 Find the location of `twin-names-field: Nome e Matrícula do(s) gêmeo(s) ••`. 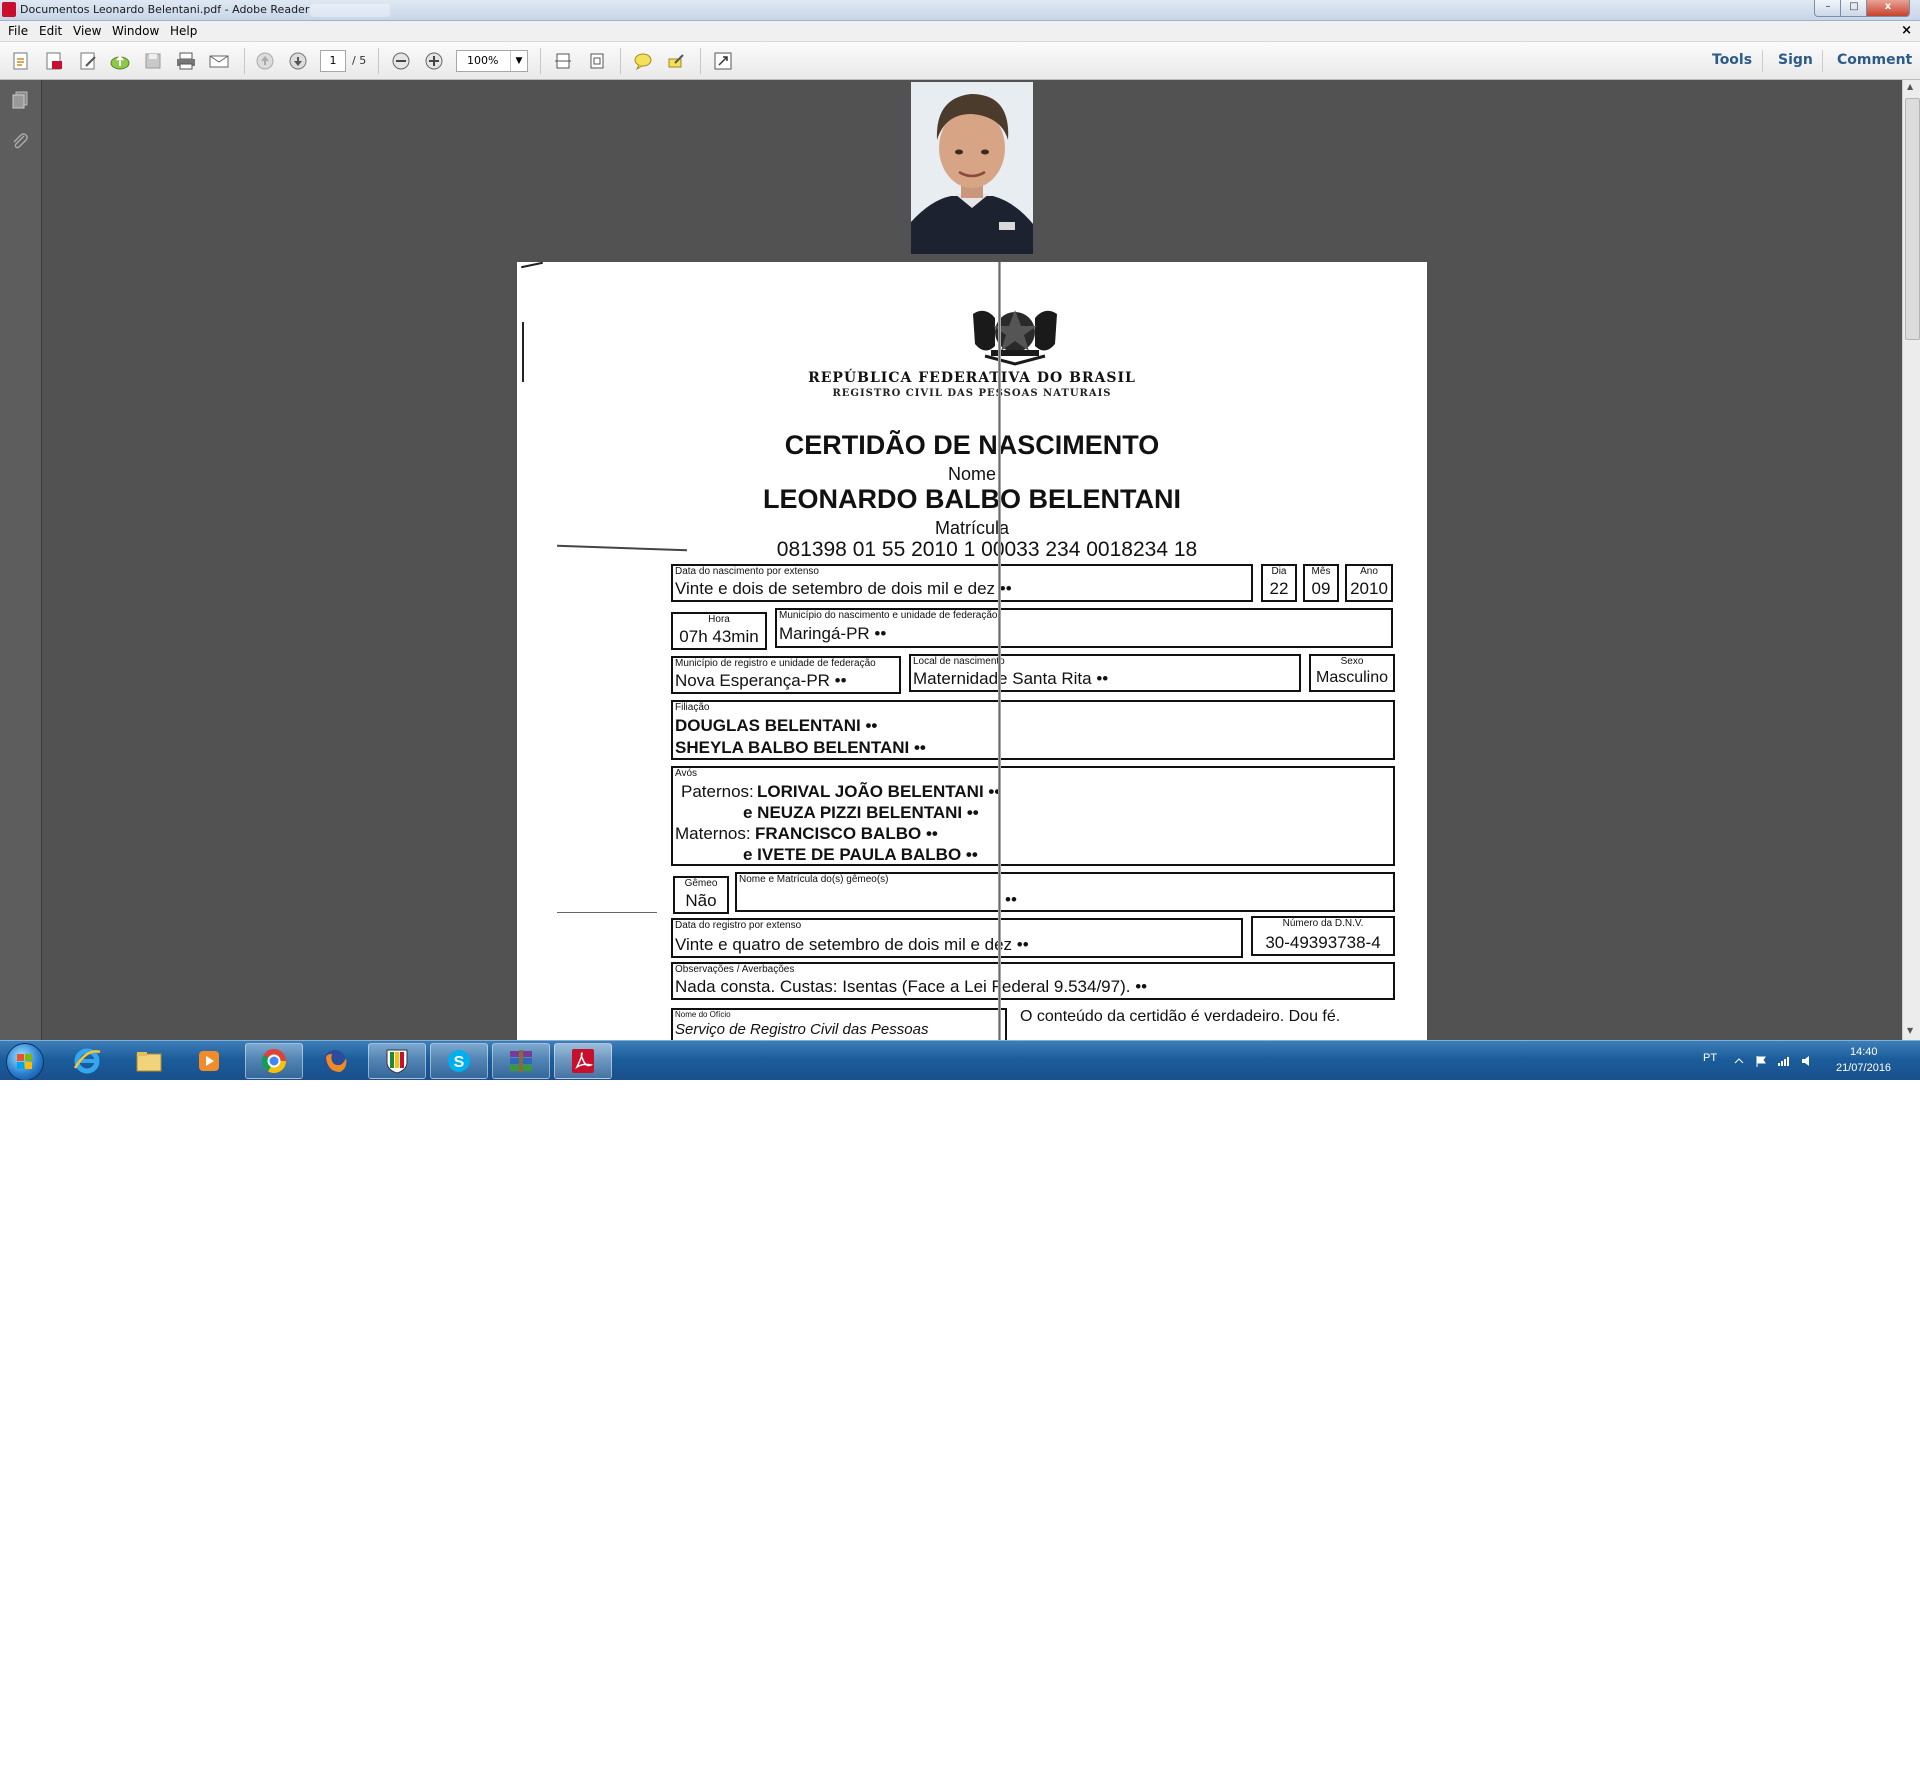

twin-names-field: Nome e Matrícula do(s) gêmeo(s) •• is located at coordinates (1065, 892).